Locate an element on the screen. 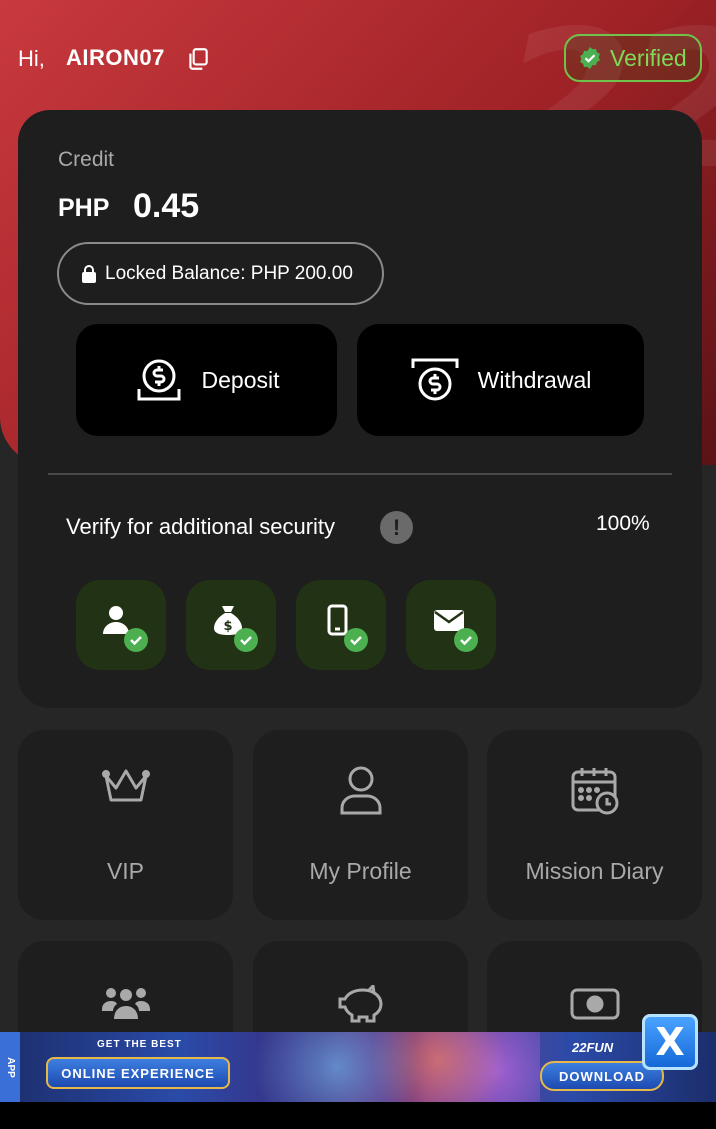  banner-subline: ONLINE EXPERIENCE is located at coordinates (138, 1073).